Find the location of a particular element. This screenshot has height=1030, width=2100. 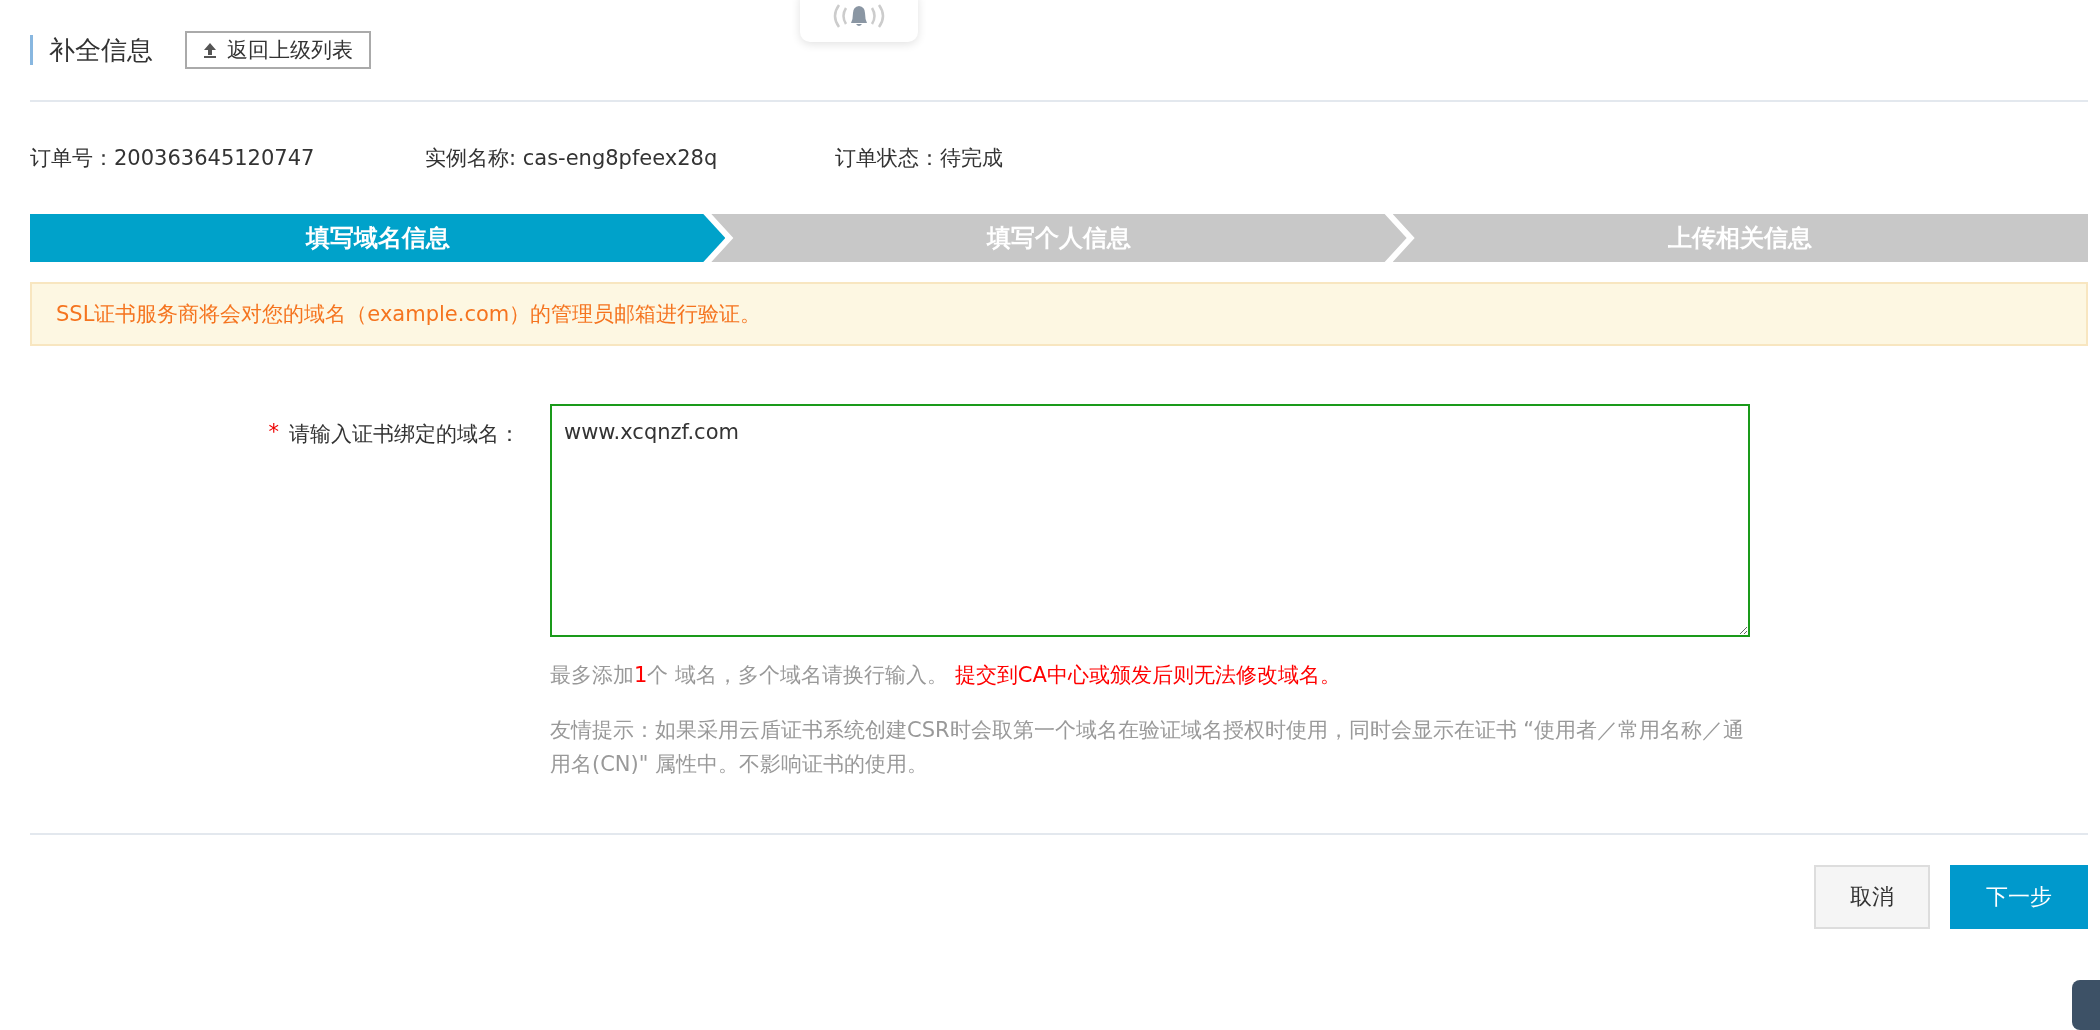

page-title: 补全信息 is located at coordinates (91, 50).